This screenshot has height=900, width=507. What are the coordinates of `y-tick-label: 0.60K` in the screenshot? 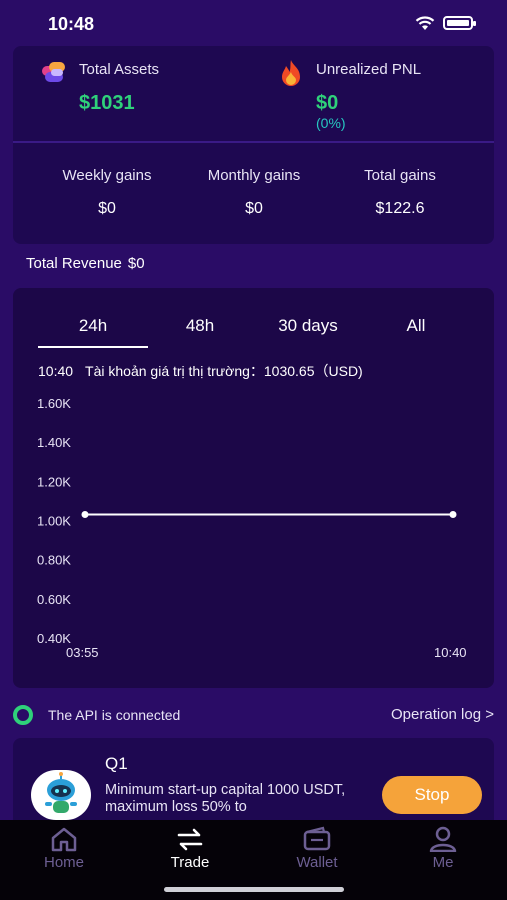 It's located at (54, 599).